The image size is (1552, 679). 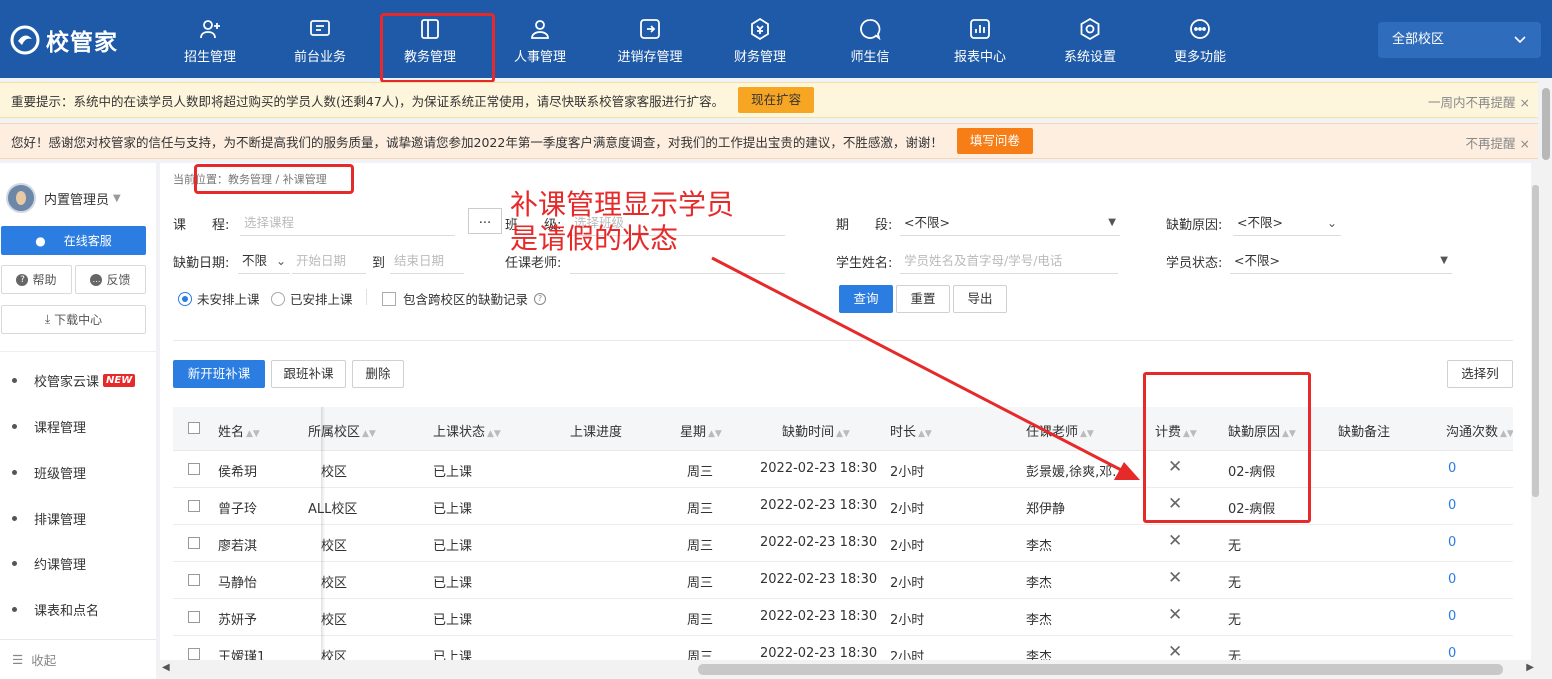 I want to click on content-scrollbar, so click(x=1535, y=411).